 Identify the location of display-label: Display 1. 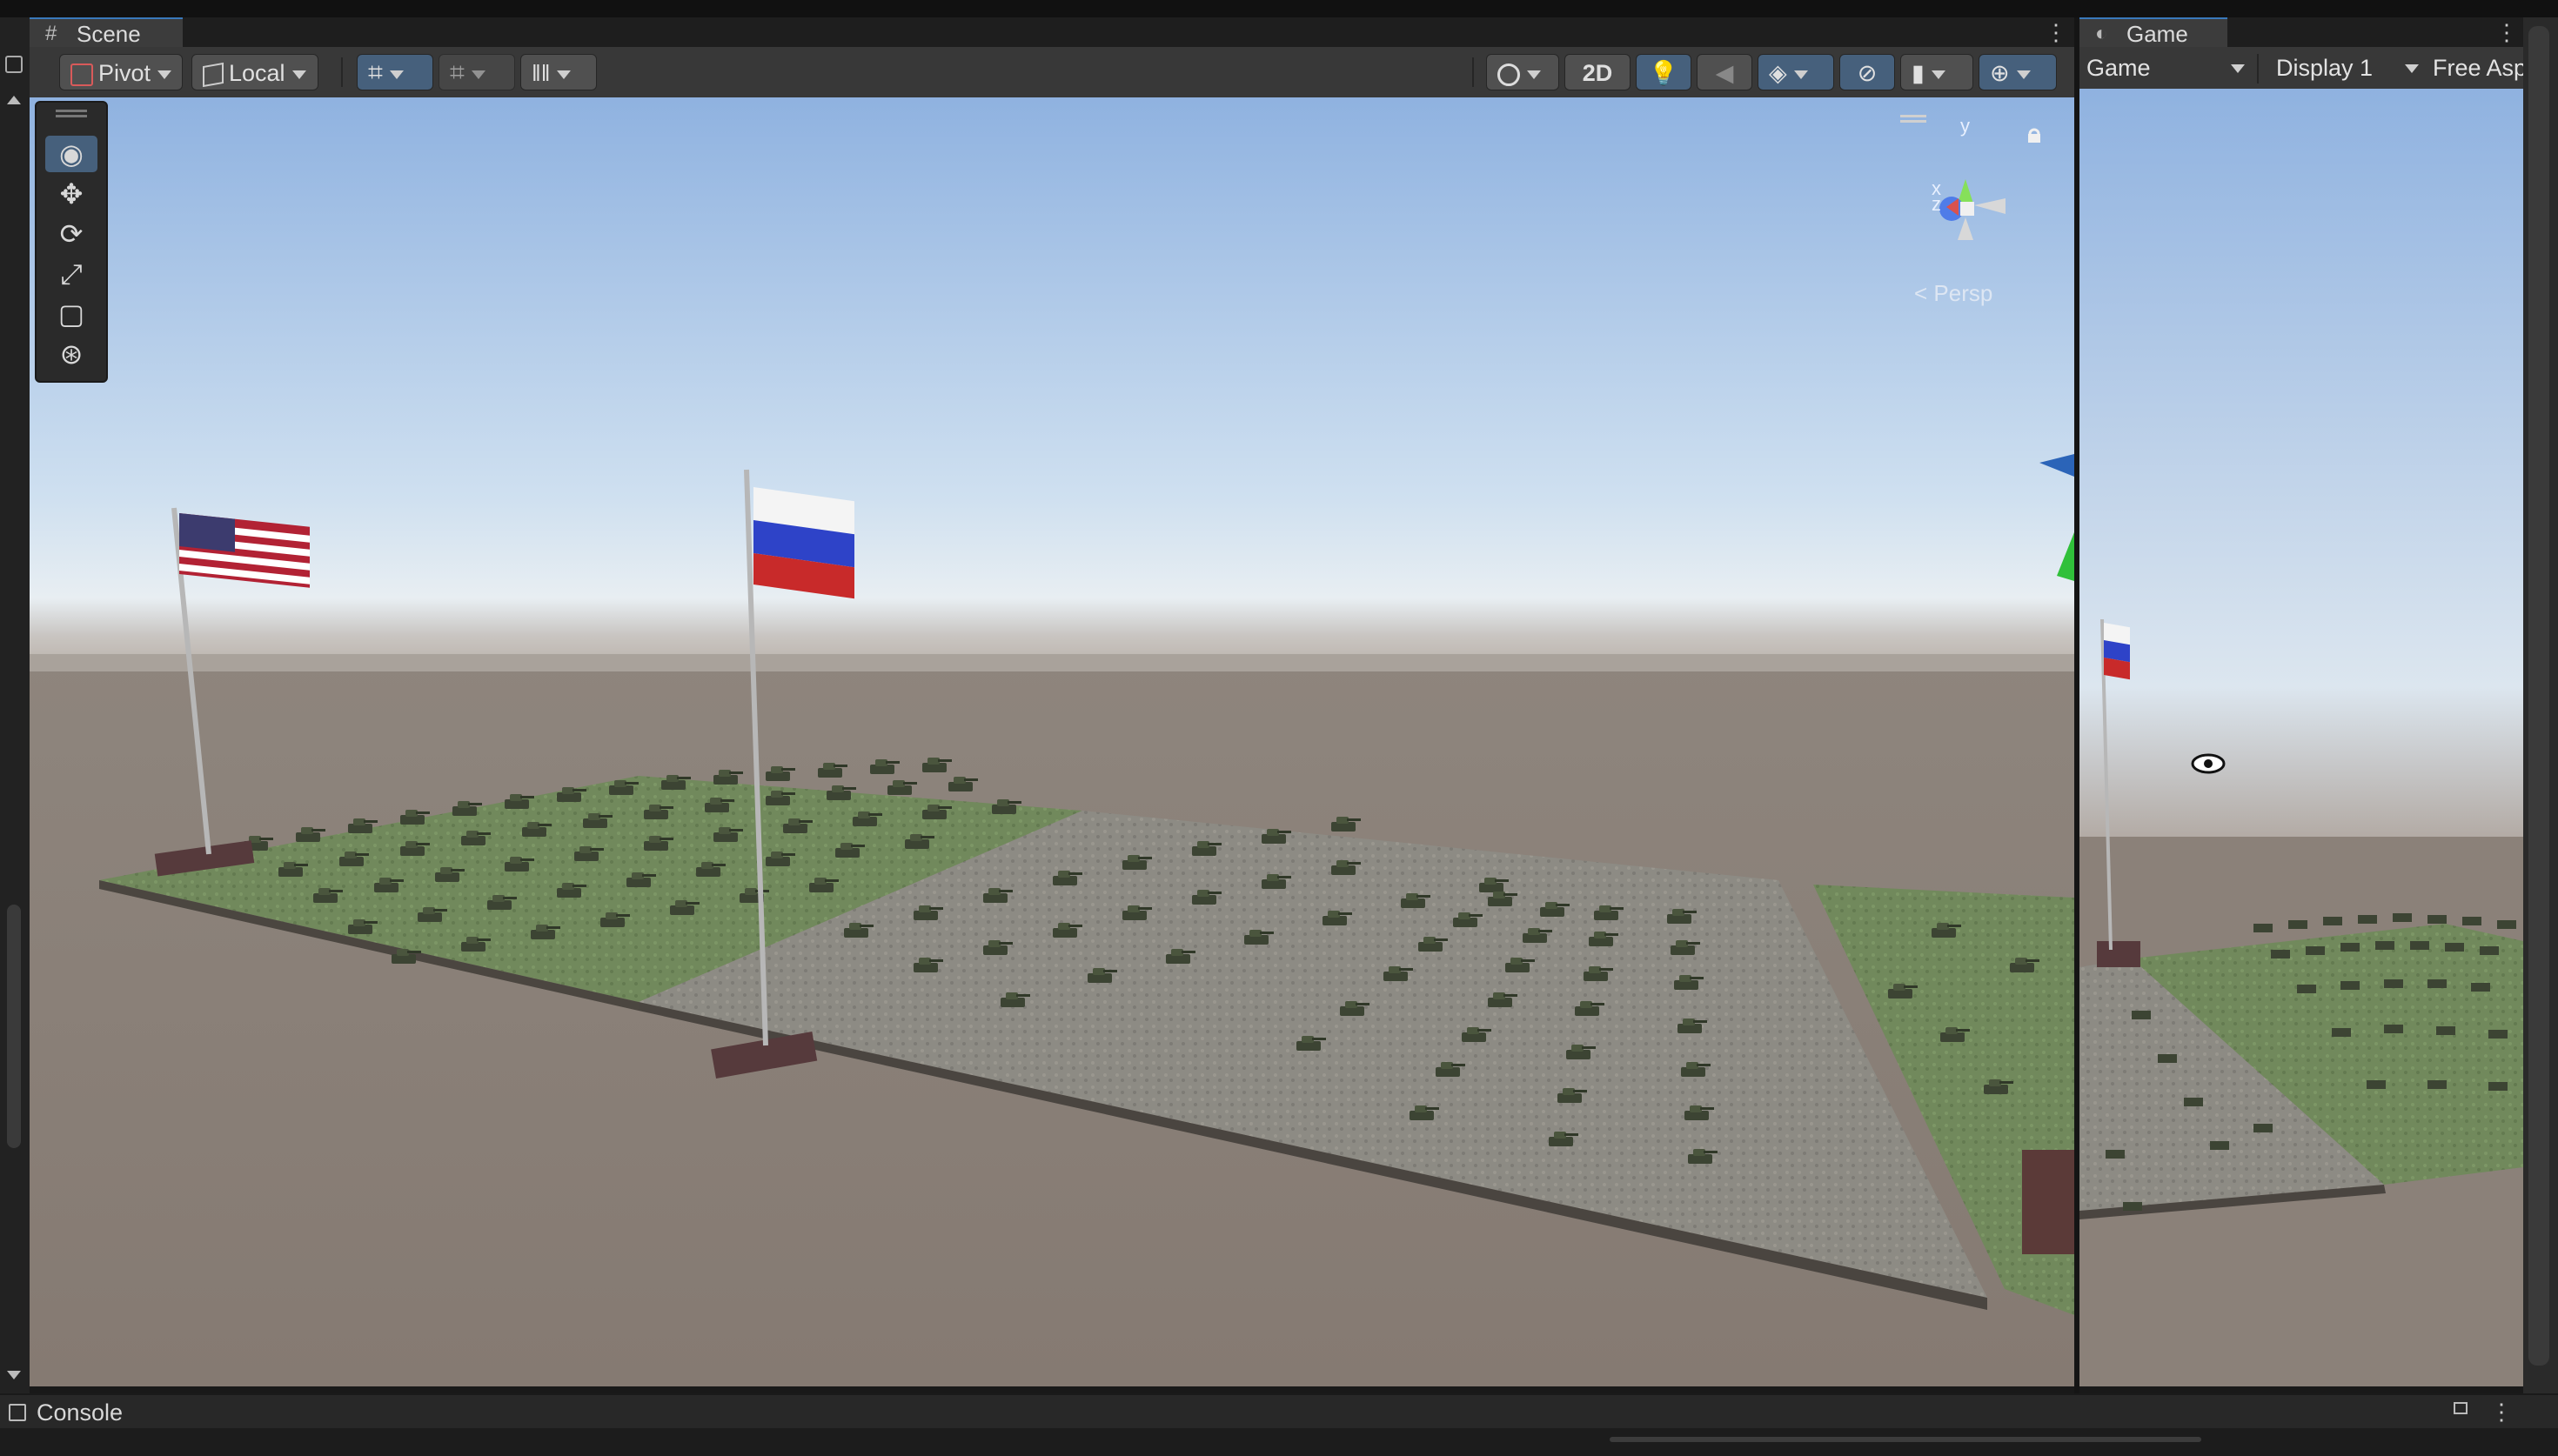
(2325, 68).